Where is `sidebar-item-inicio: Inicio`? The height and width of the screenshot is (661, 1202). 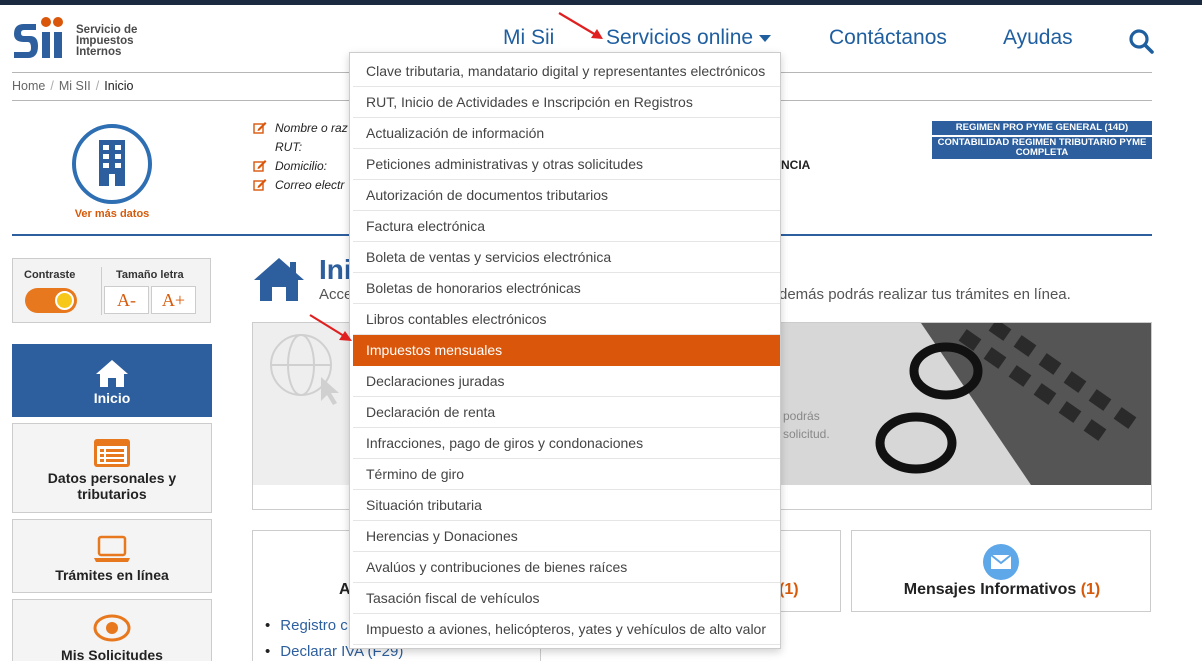
sidebar-item-inicio: Inicio is located at coordinates (112, 380).